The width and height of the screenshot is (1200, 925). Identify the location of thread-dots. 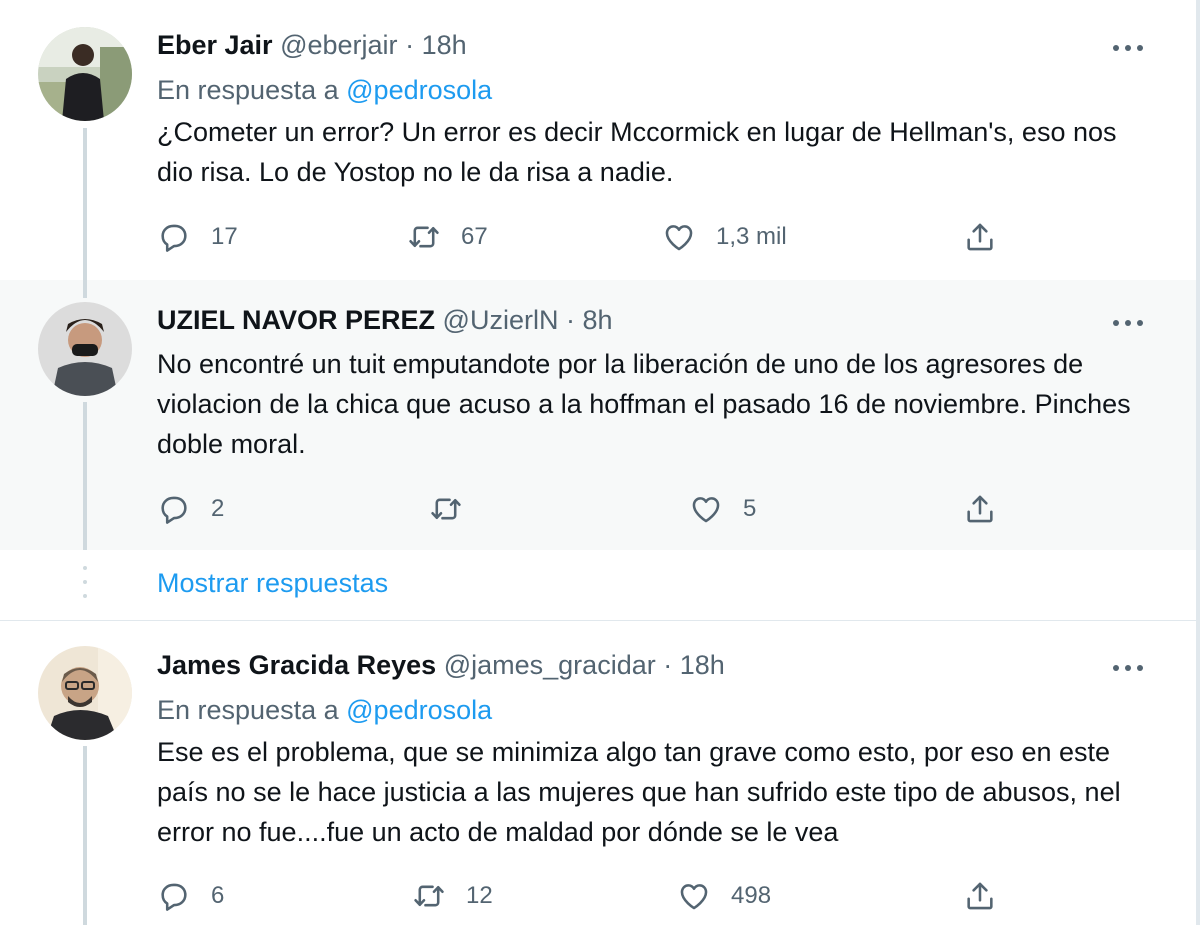
(85, 584).